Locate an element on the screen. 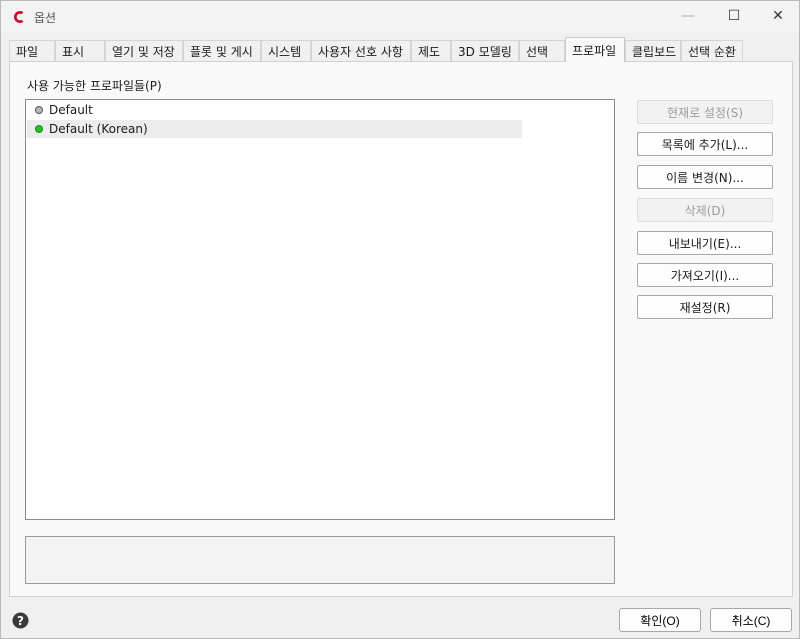 The width and height of the screenshot is (800, 639). ok-button: 확인(O) is located at coordinates (660, 620).